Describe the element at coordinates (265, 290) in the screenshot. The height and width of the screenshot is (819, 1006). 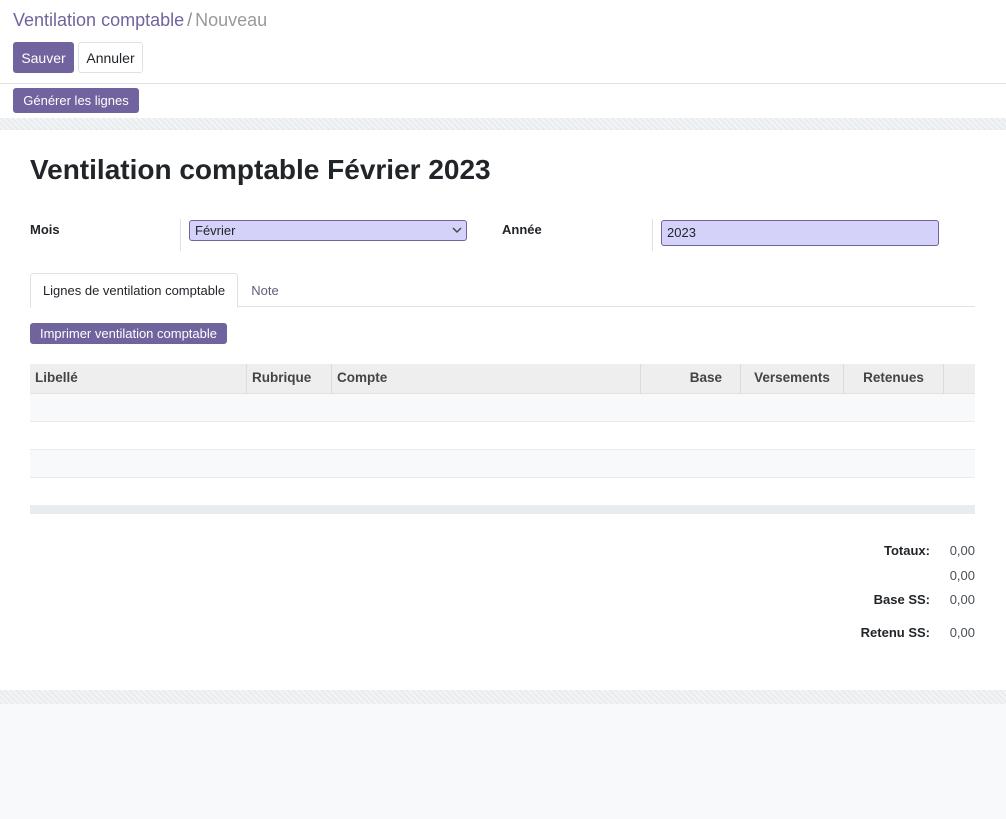
I see `tab-note: Note` at that location.